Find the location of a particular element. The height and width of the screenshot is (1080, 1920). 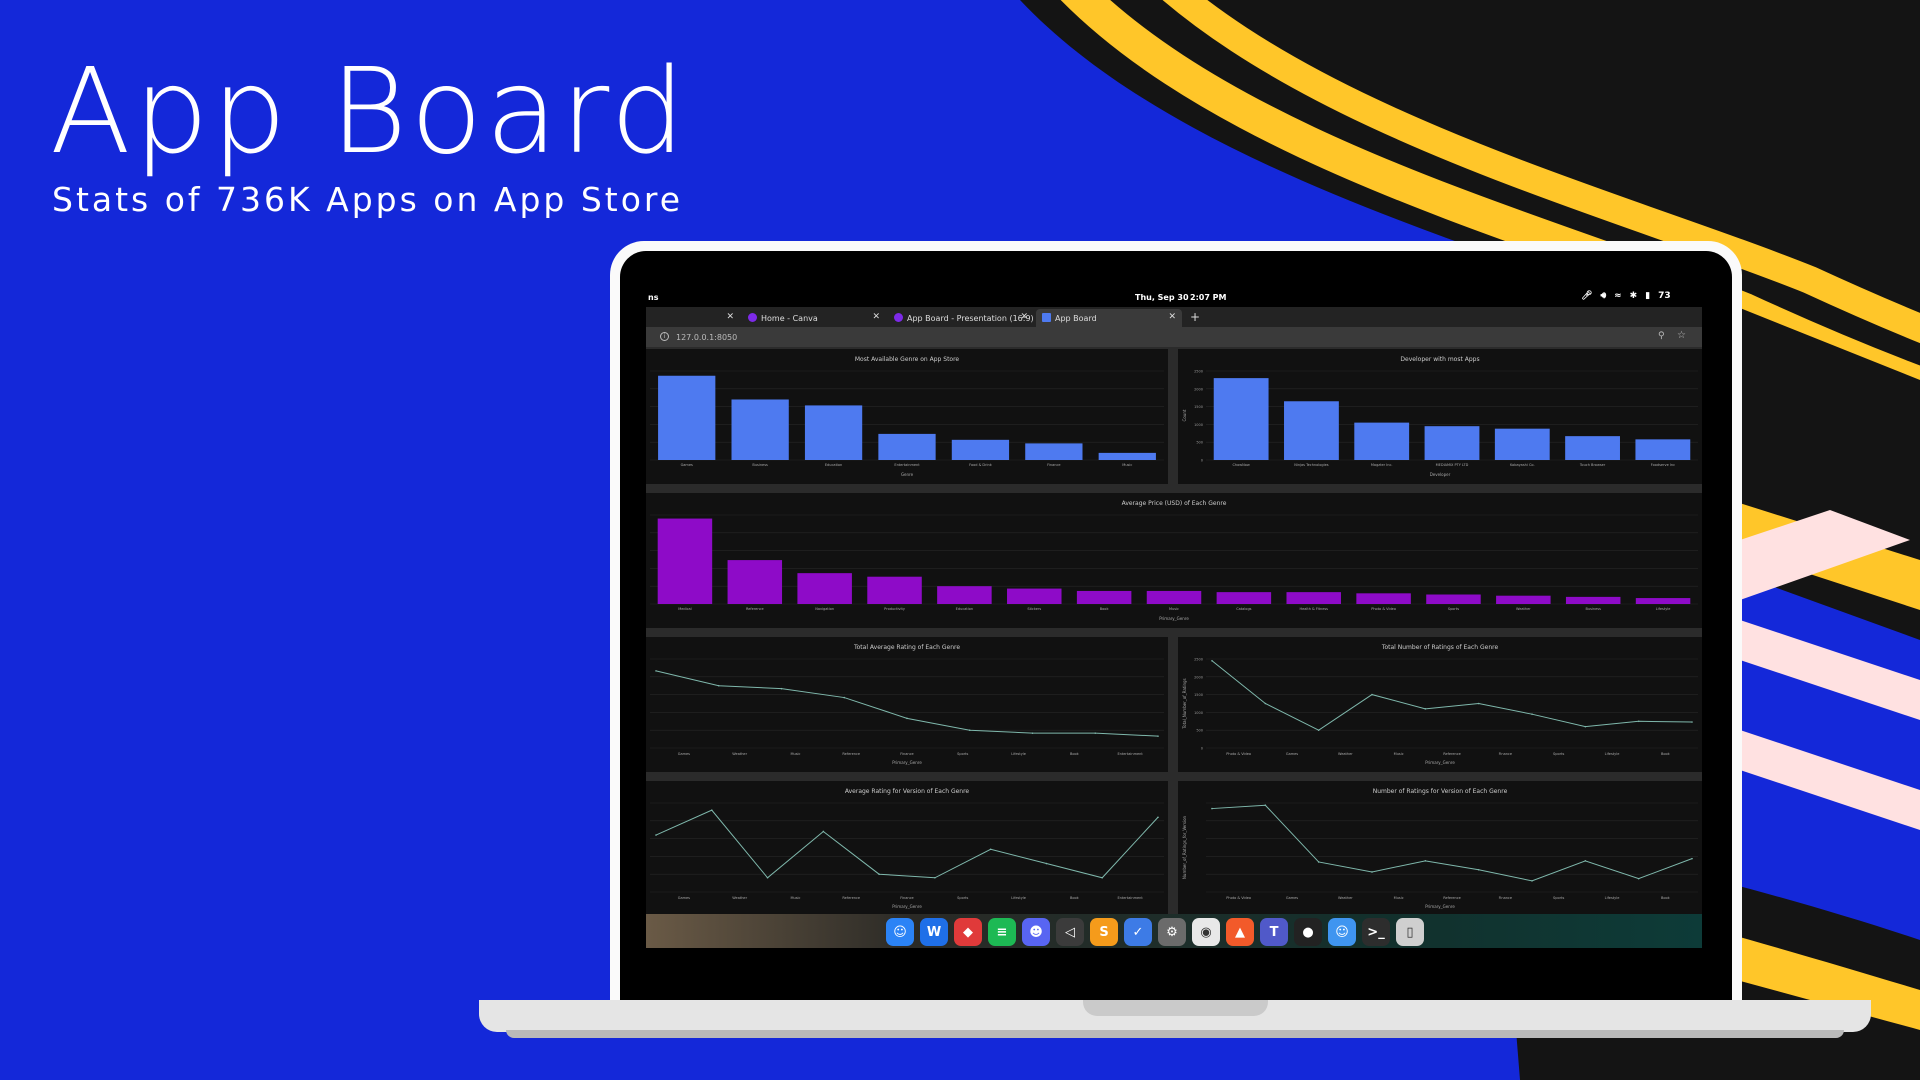

y-tick-label: 0 is located at coordinates (1202, 749).